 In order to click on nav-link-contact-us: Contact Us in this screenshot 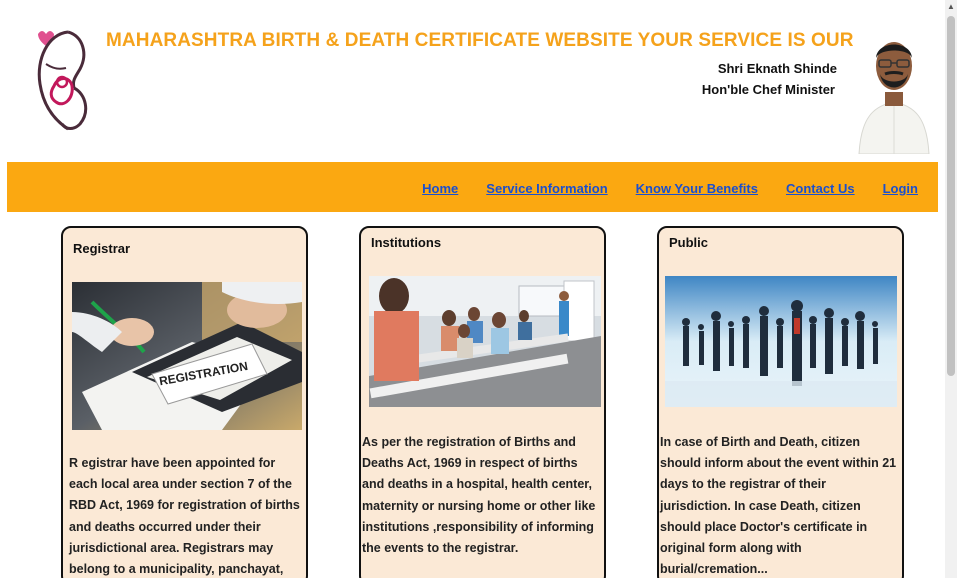, I will do `click(820, 188)`.